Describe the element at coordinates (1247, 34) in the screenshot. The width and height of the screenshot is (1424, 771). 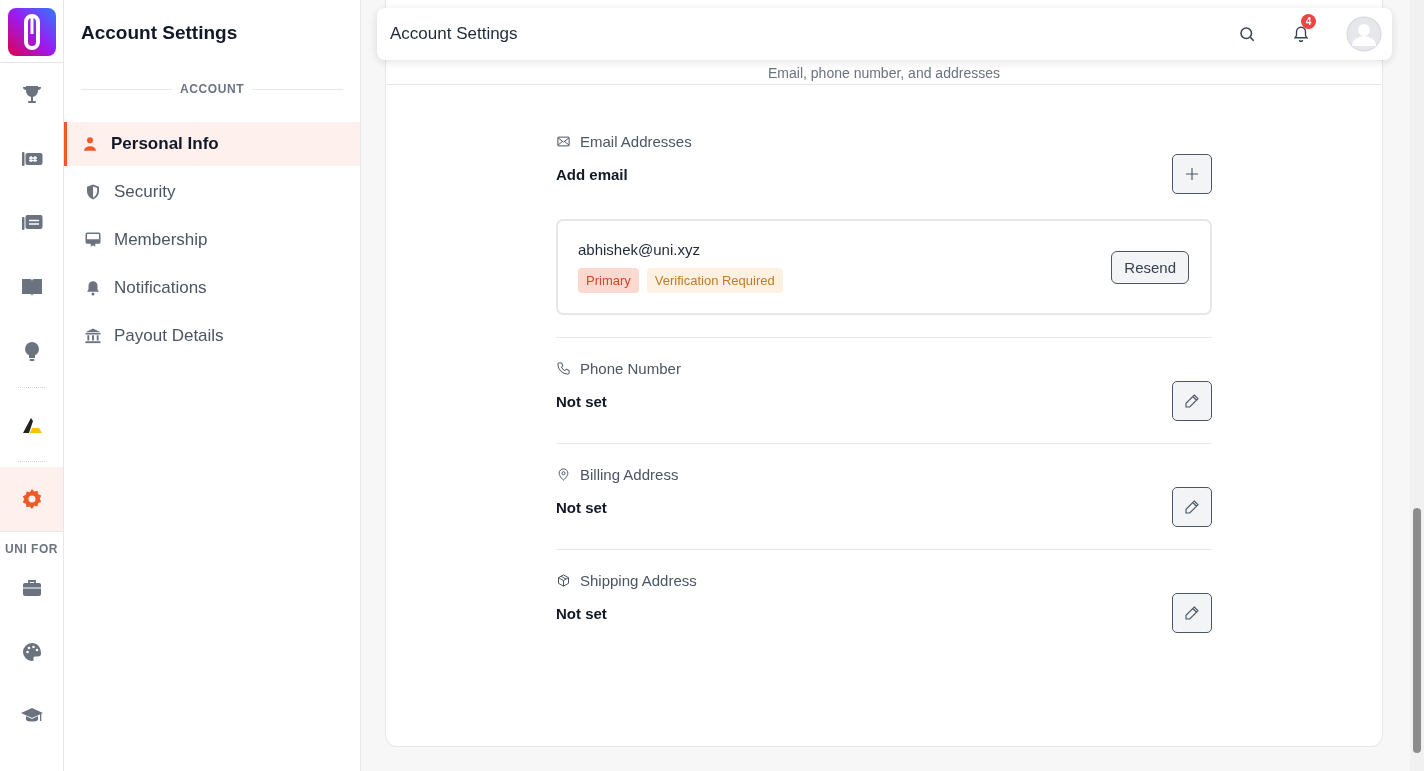
I see `search-icon` at that location.